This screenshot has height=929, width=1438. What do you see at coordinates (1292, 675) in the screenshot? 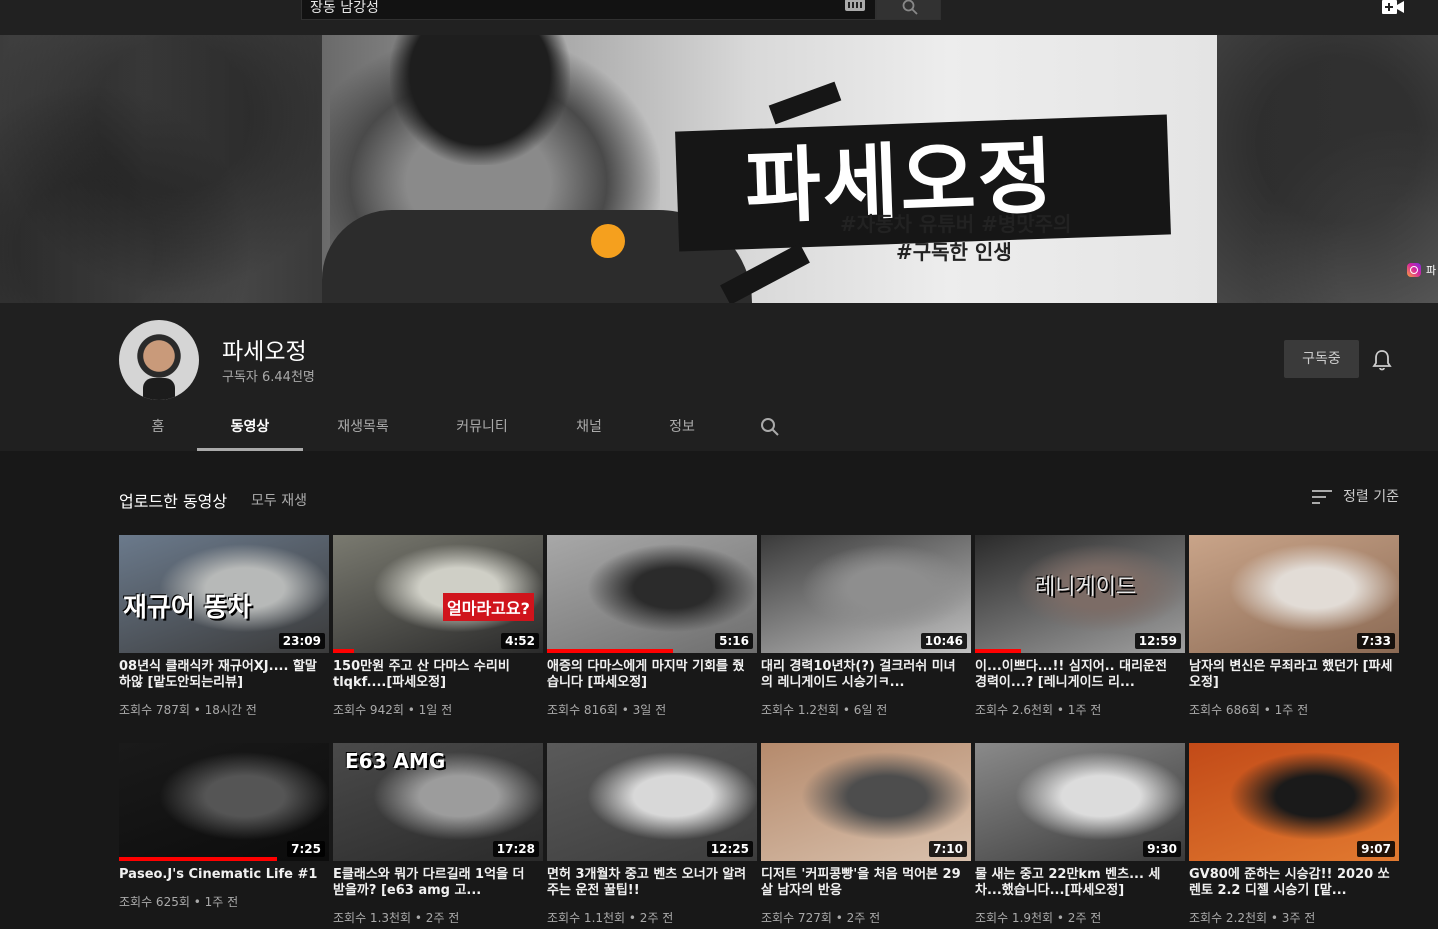
I see `video-title: 남자의 변신은 무죄라고 했던가 [파세오정]` at bounding box center [1292, 675].